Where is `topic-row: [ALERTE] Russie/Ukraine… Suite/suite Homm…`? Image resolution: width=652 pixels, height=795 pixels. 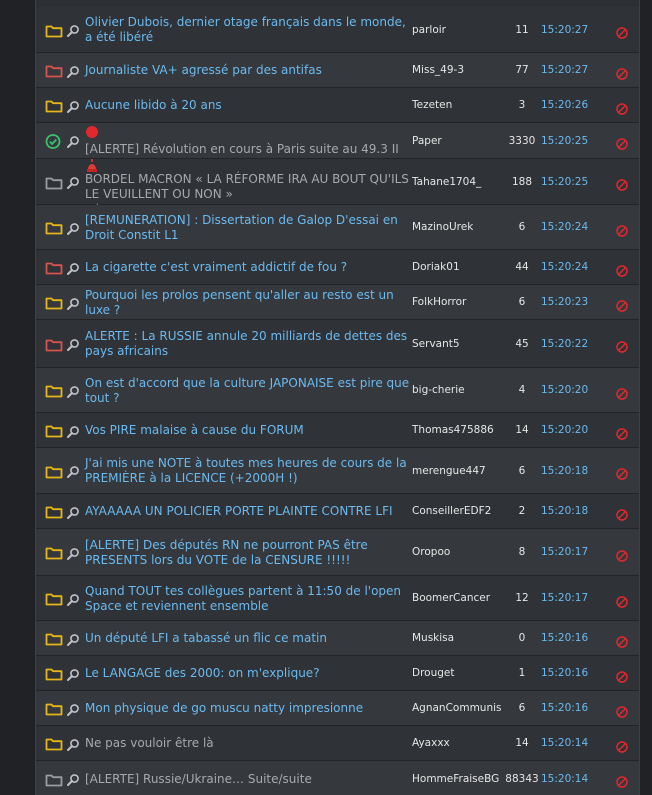 topic-row: [ALERTE] Russie/Ukraine… Suite/suite Homm… is located at coordinates (337, 778).